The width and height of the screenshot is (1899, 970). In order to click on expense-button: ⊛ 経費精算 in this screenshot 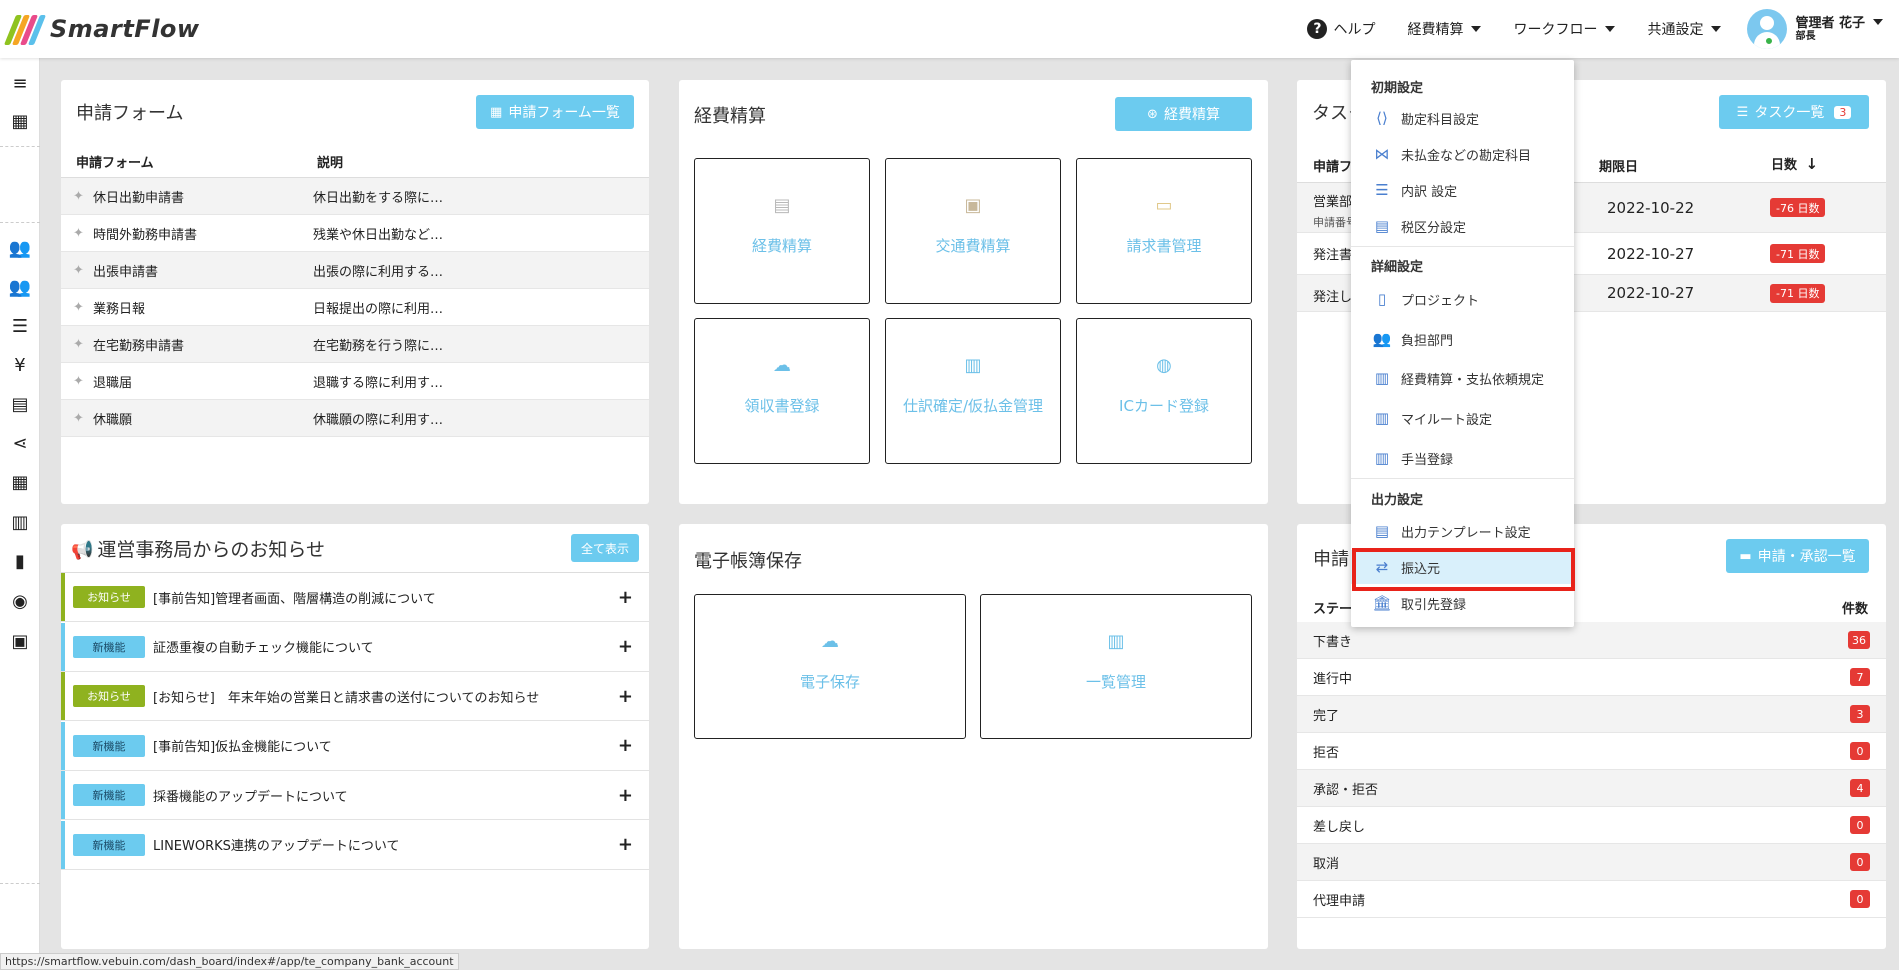, I will do `click(1183, 114)`.